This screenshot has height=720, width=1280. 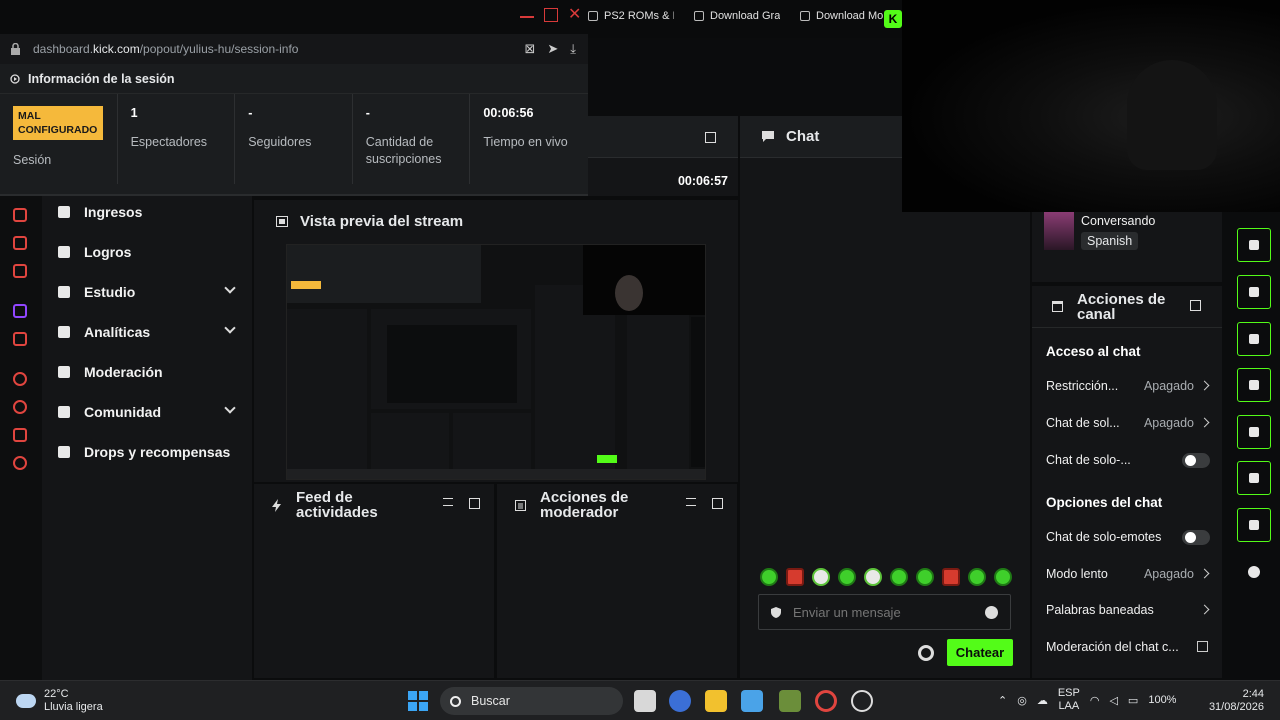 I want to click on stream-preview-video, so click(x=496, y=362).